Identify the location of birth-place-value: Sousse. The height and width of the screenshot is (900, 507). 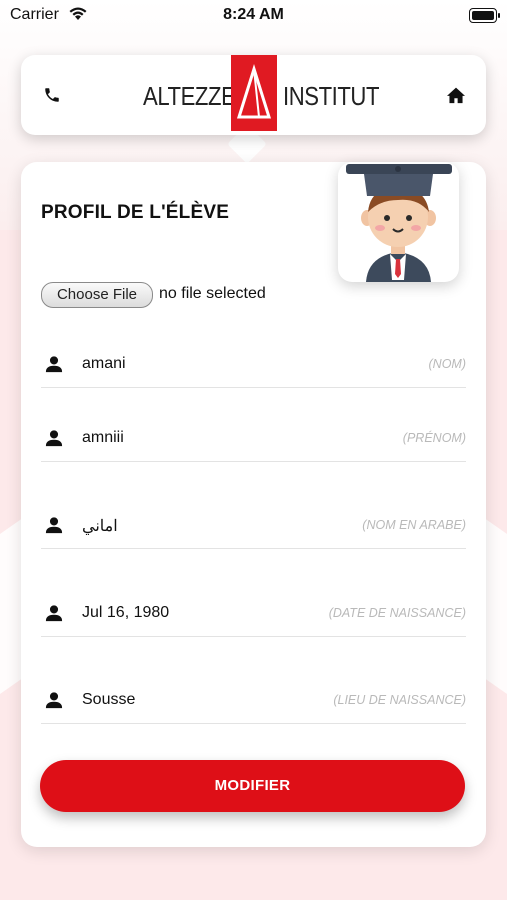
(109, 699).